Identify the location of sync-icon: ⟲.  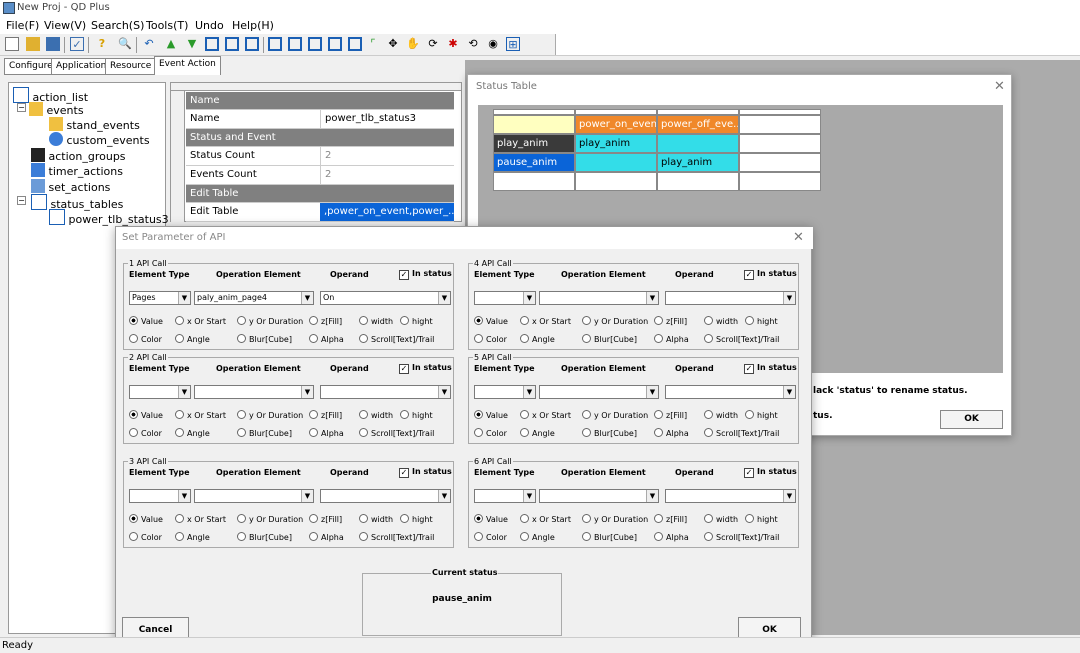
(473, 44).